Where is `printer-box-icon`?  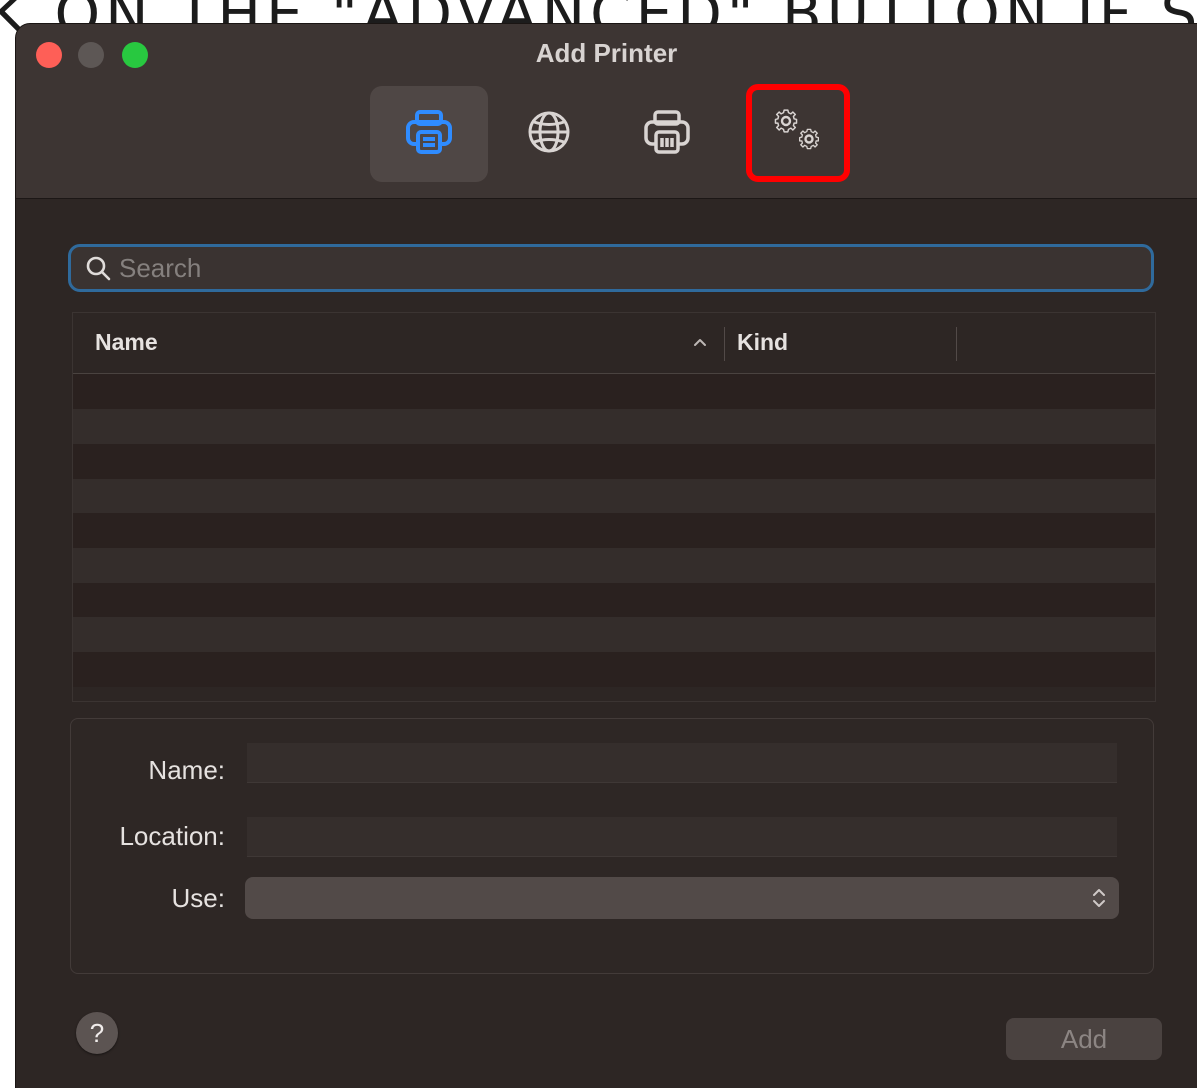 printer-box-icon is located at coordinates (667, 134).